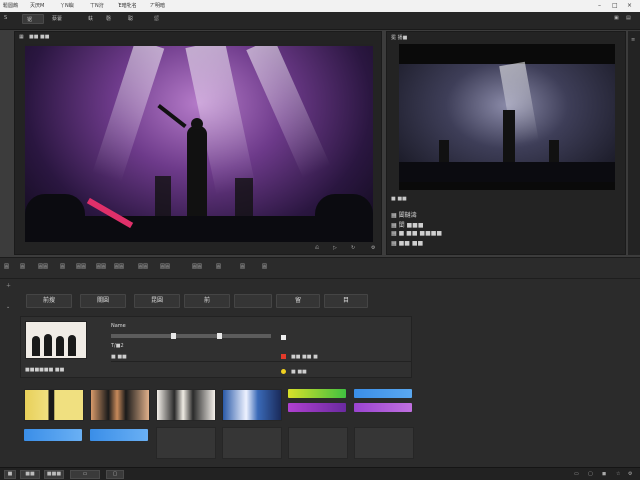 This screenshot has height=480, width=640. What do you see at coordinates (130, 18) in the screenshot?
I see `toolbar-tab-6: 聪` at bounding box center [130, 18].